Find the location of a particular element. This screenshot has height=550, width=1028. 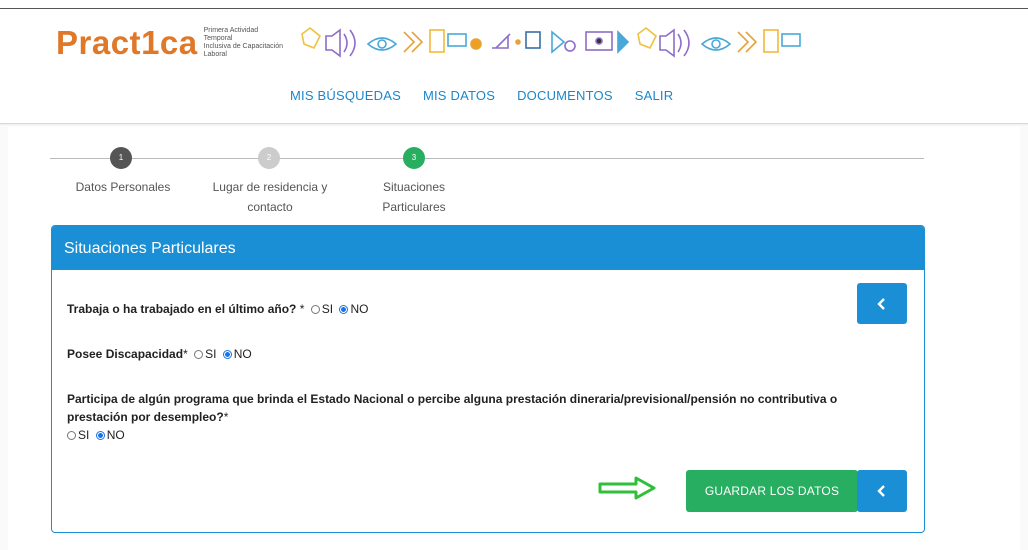

trabaja-si-radio is located at coordinates (315, 309).